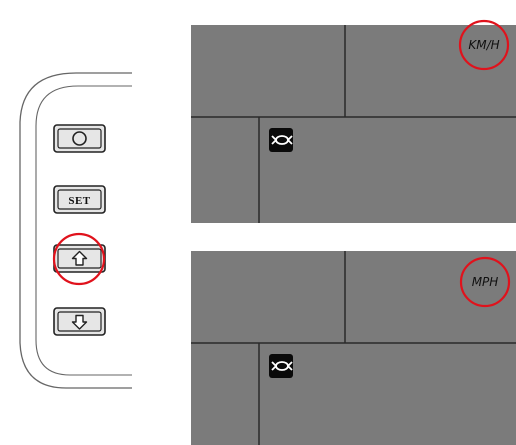 Image resolution: width=516 pixels, height=445 pixels. What do you see at coordinates (79, 258) in the screenshot?
I see `up-button` at bounding box center [79, 258].